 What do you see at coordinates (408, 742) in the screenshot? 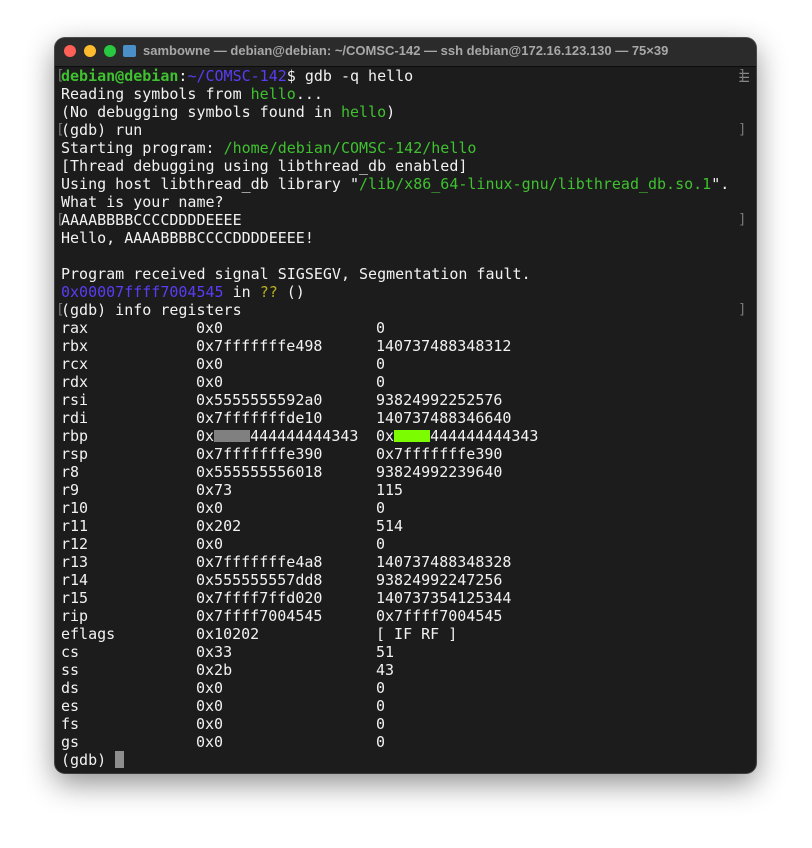
I see `register-row: gs 0x0 0` at bounding box center [408, 742].